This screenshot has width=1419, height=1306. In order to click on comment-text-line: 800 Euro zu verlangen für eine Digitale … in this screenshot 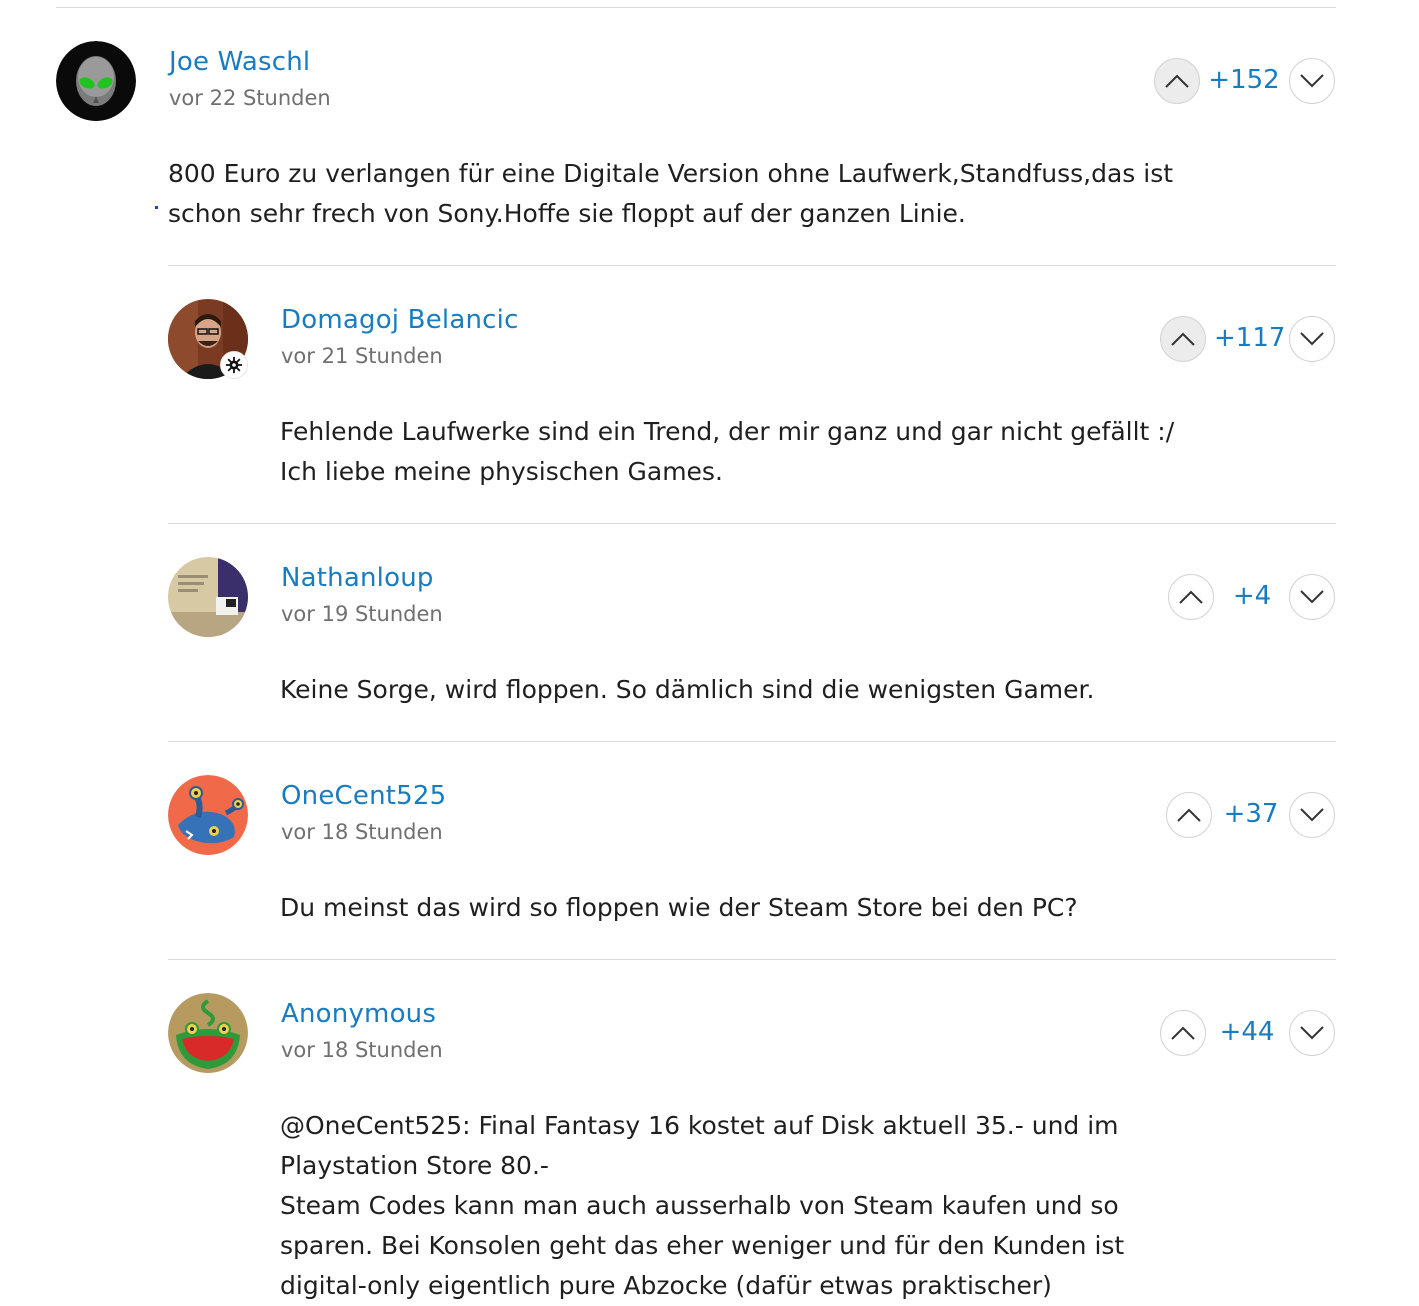, I will do `click(671, 173)`.